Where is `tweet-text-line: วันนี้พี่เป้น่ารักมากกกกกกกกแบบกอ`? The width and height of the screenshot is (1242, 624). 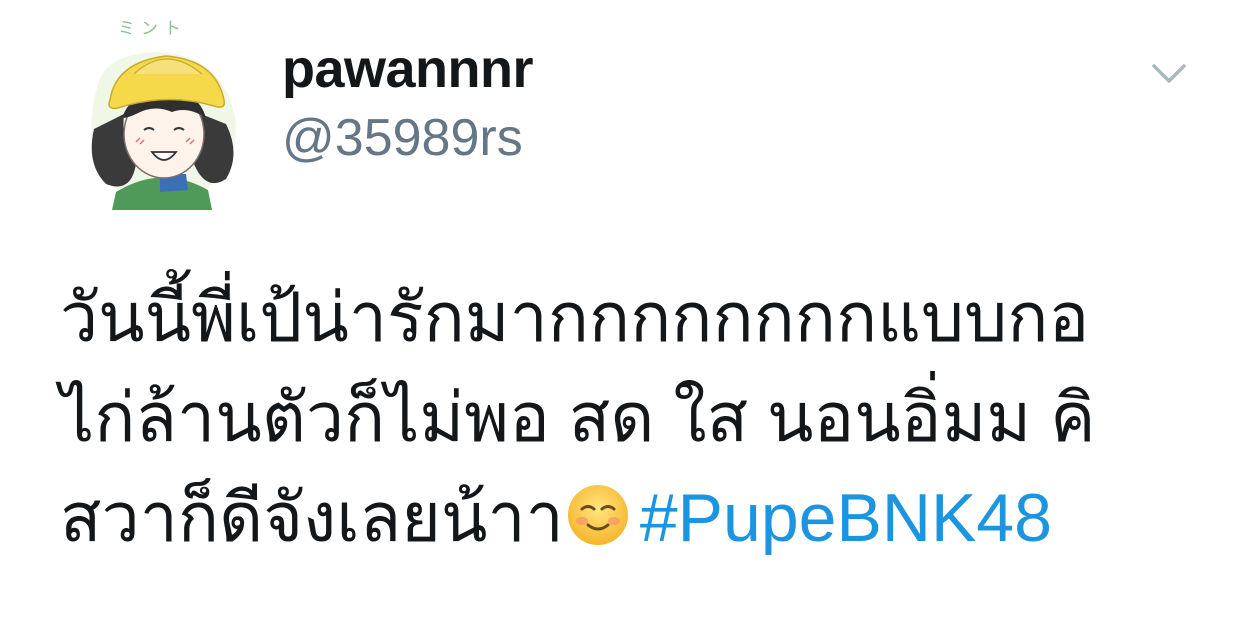 tweet-text-line: วันนี้พี่เป้น่ารักมากกกกกกกกแบบกอ is located at coordinates (575, 318).